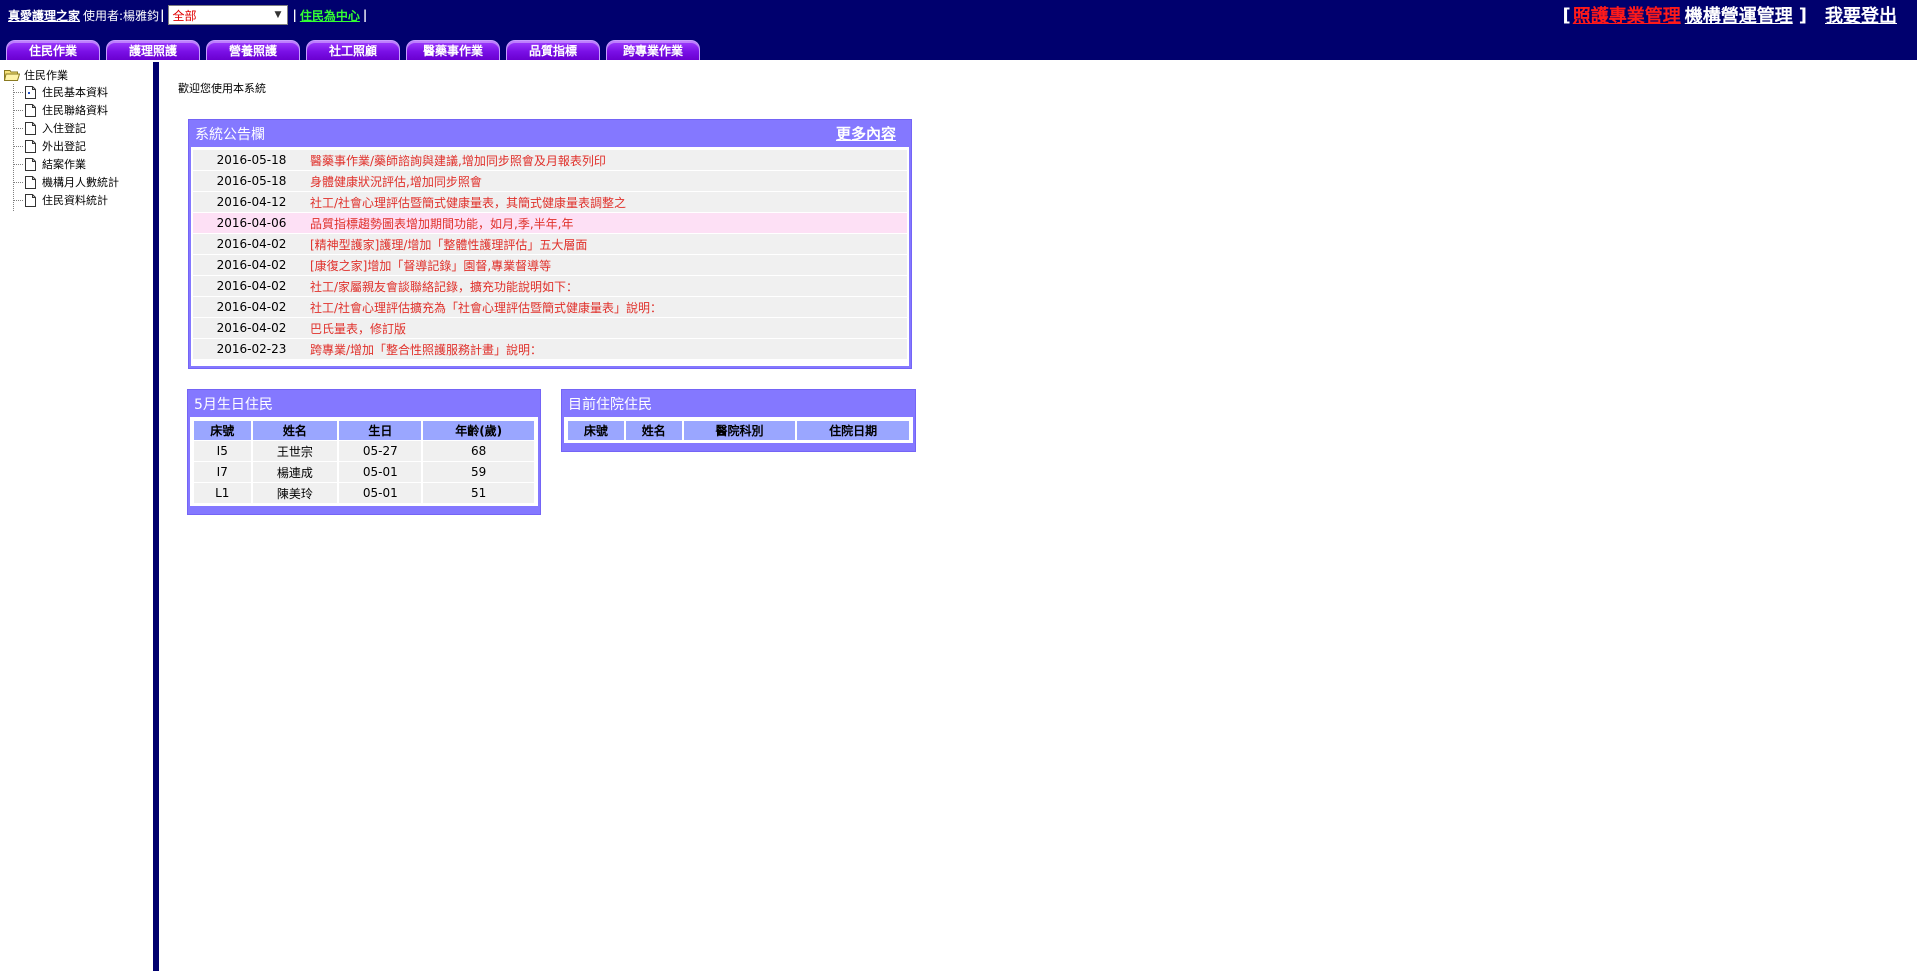  I want to click on announcement-row: 2016-04-12 社工/社會心理評估暨簡式健康量表，其簡式健康量表調整之, so click(550, 202).